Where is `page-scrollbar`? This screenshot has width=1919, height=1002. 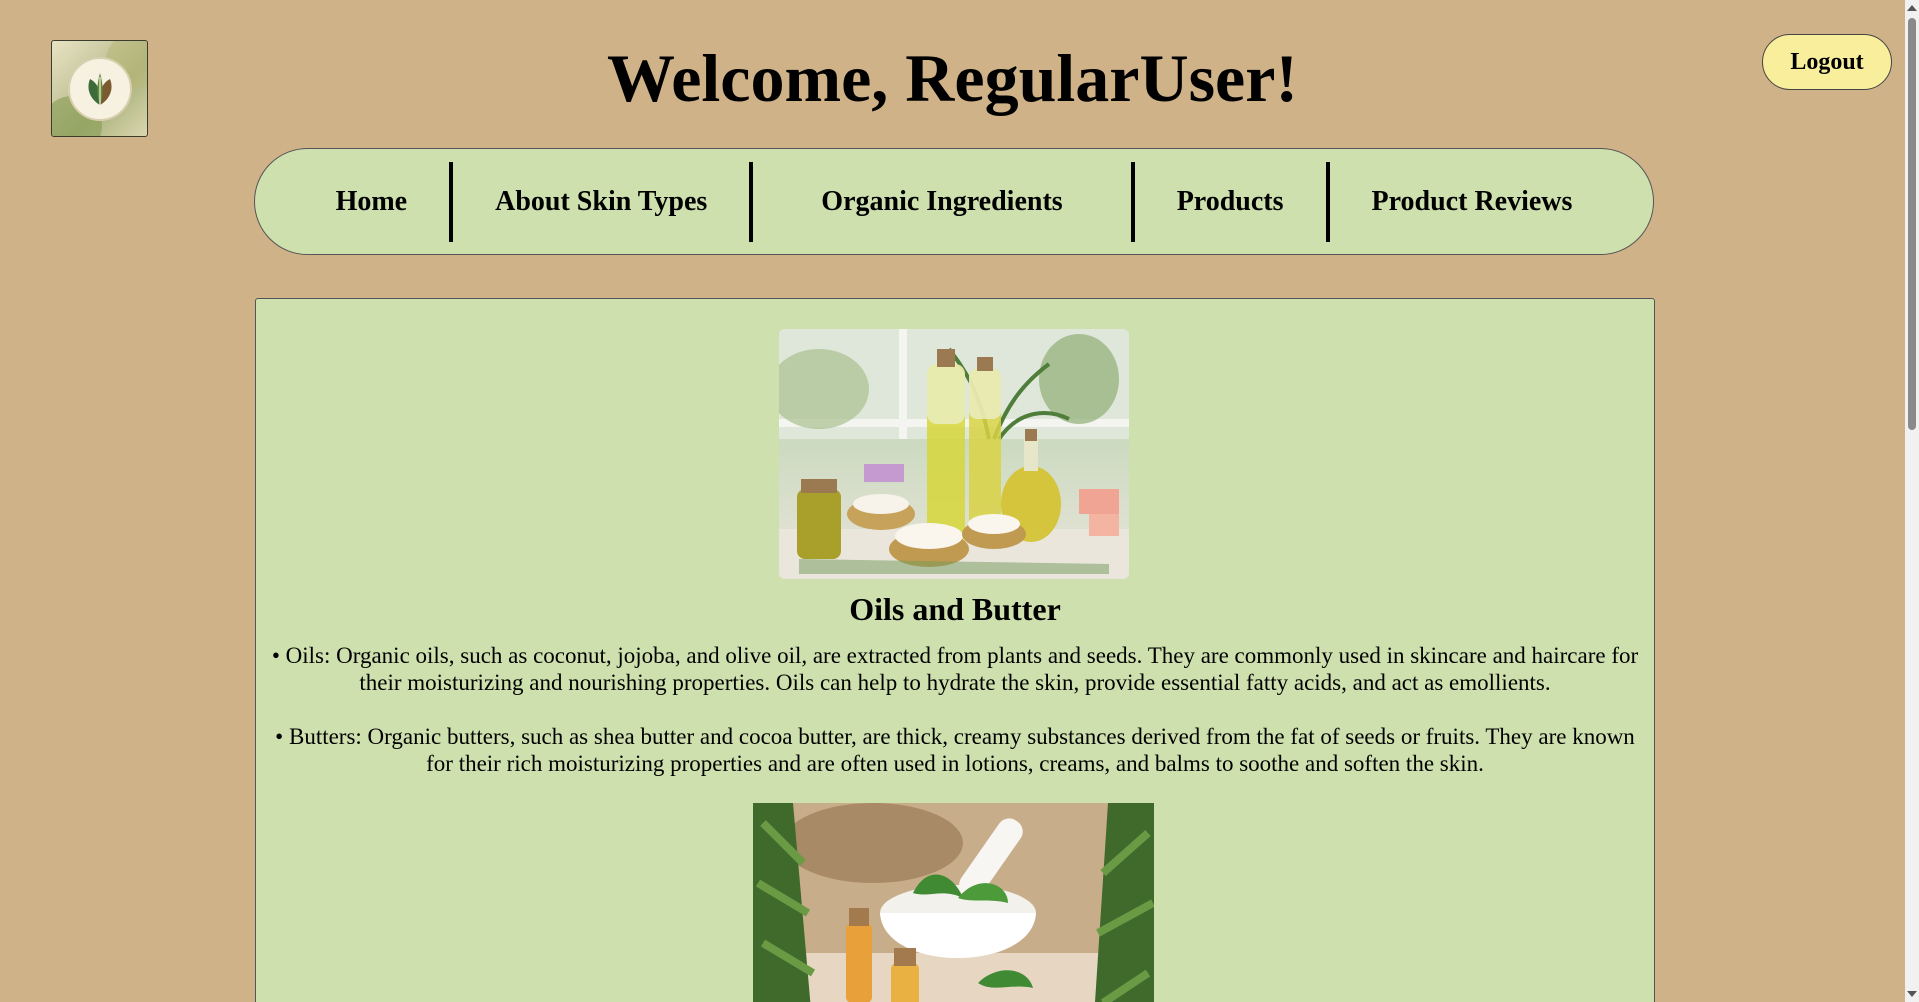
page-scrollbar is located at coordinates (1912, 501).